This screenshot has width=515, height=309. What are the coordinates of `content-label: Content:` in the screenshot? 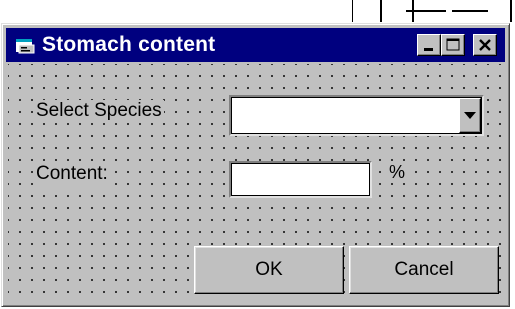 It's located at (72, 174).